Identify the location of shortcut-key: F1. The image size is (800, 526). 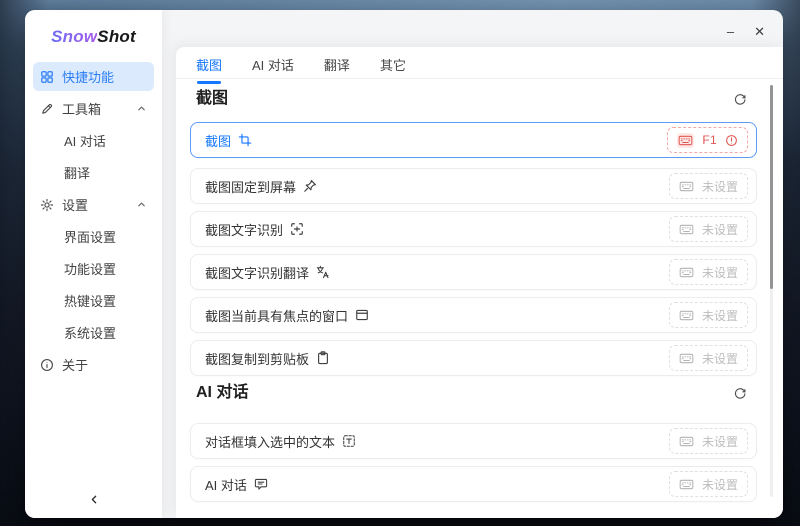
(709, 140).